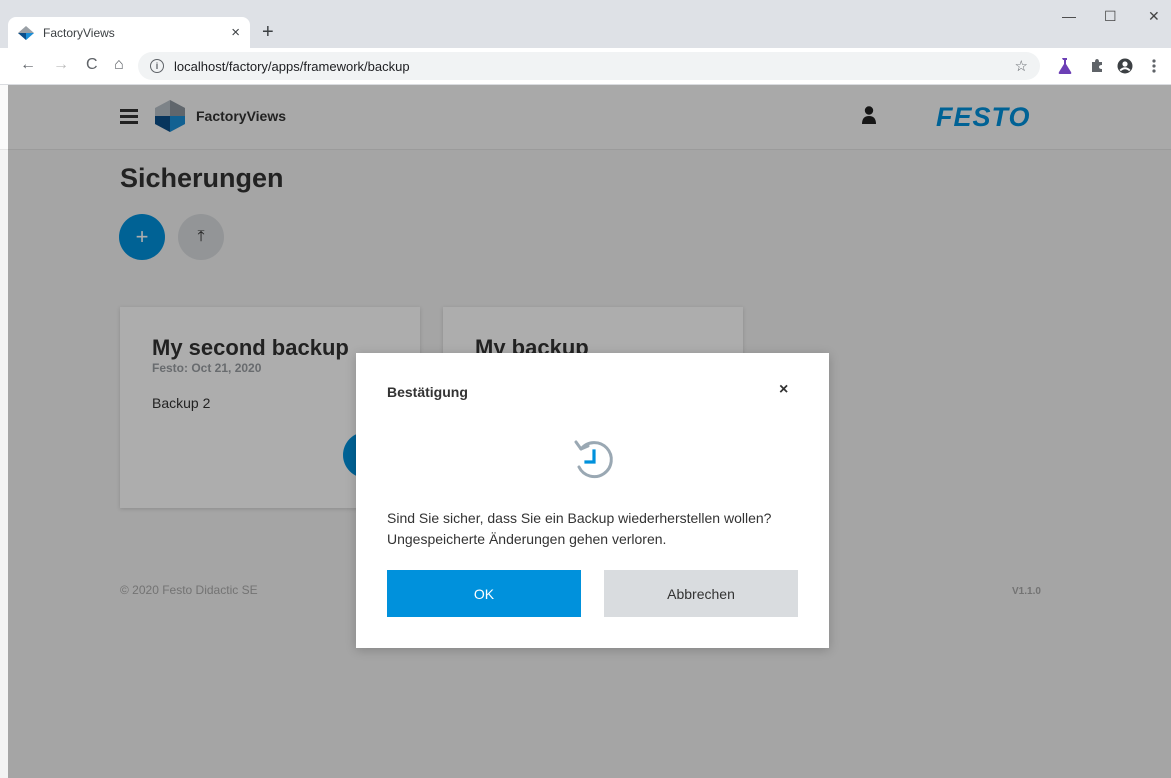 Image resolution: width=1171 pixels, height=778 pixels. What do you see at coordinates (1069, 16) in the screenshot?
I see `minimize-button: —` at bounding box center [1069, 16].